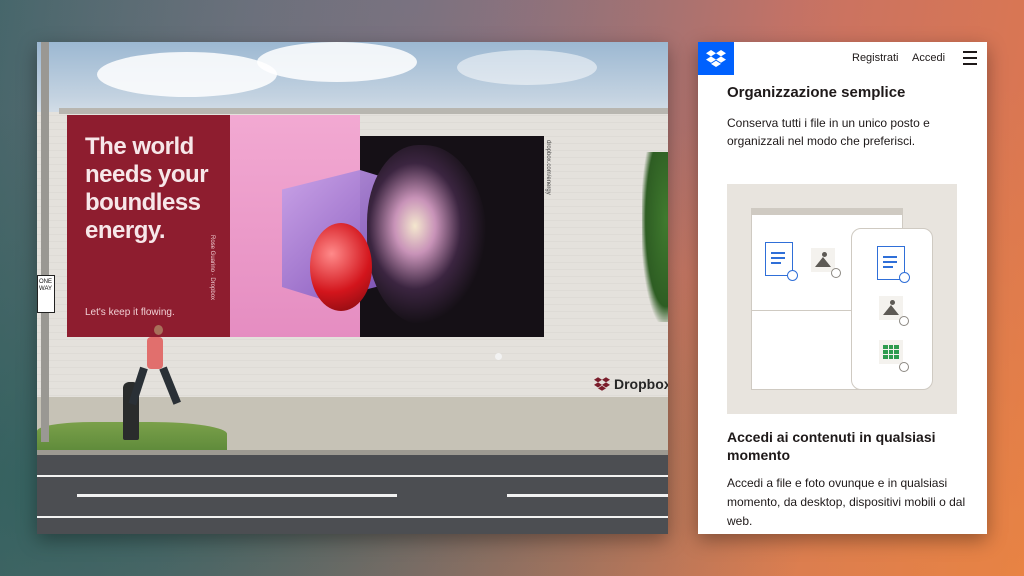 The image size is (1024, 576). What do you see at coordinates (875, 58) in the screenshot?
I see `register-link: Registrati` at bounding box center [875, 58].